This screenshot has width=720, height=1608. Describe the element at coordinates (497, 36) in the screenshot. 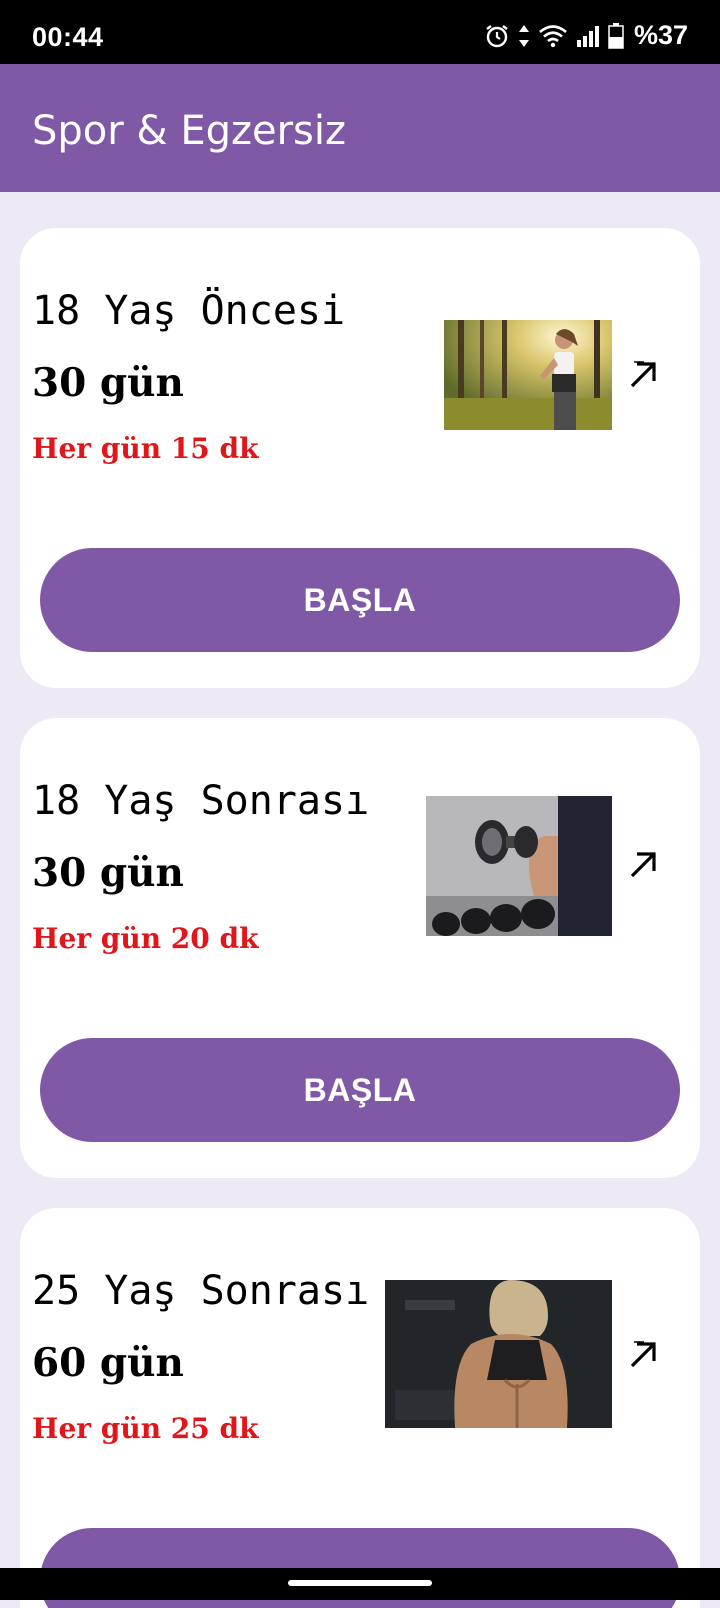

I see `alarm-icon` at that location.